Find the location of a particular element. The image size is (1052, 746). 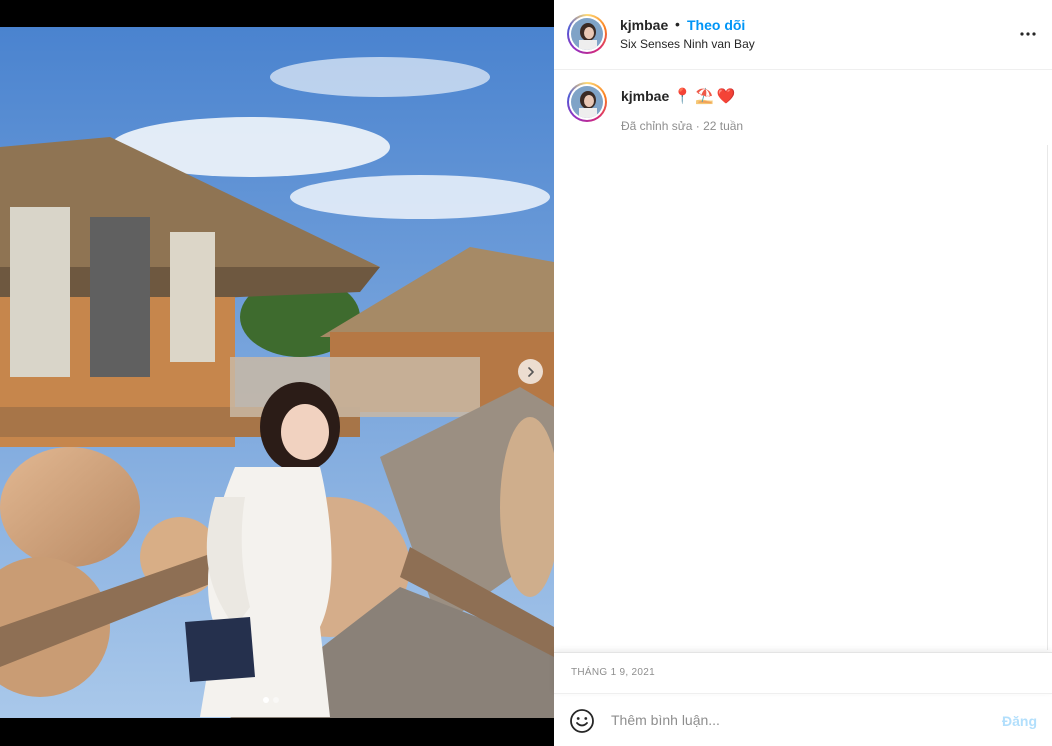

pin-emoji: 📍 is located at coordinates (682, 96).